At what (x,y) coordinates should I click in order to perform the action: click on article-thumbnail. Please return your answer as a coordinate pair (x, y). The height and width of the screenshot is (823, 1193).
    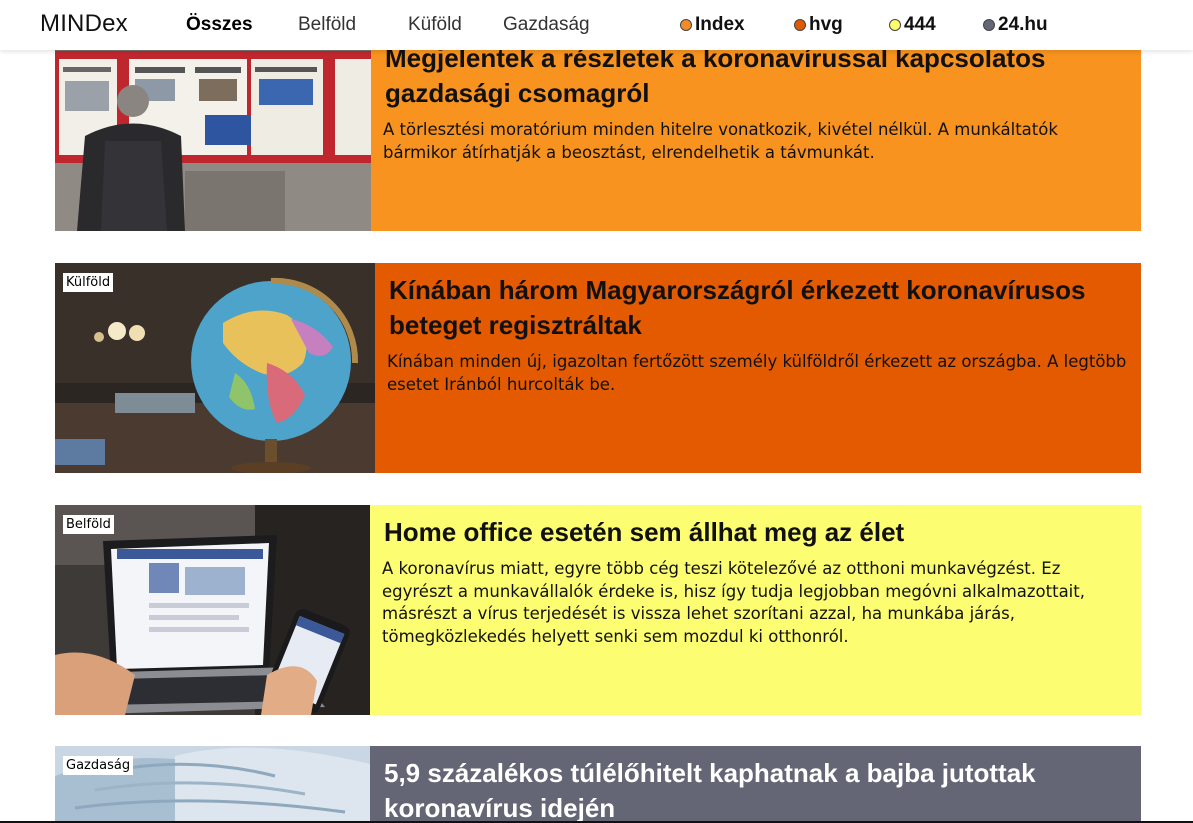
    Looking at the image, I should click on (213, 131).